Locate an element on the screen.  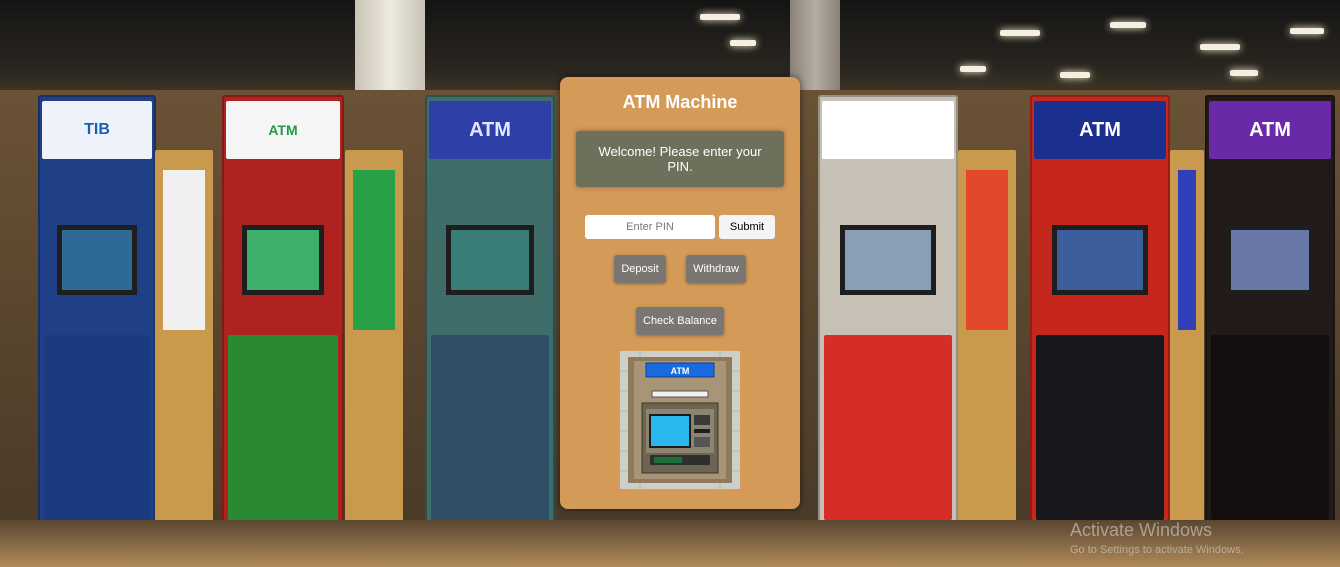
atm-kiosk-blue: TIB is located at coordinates (97, 312).